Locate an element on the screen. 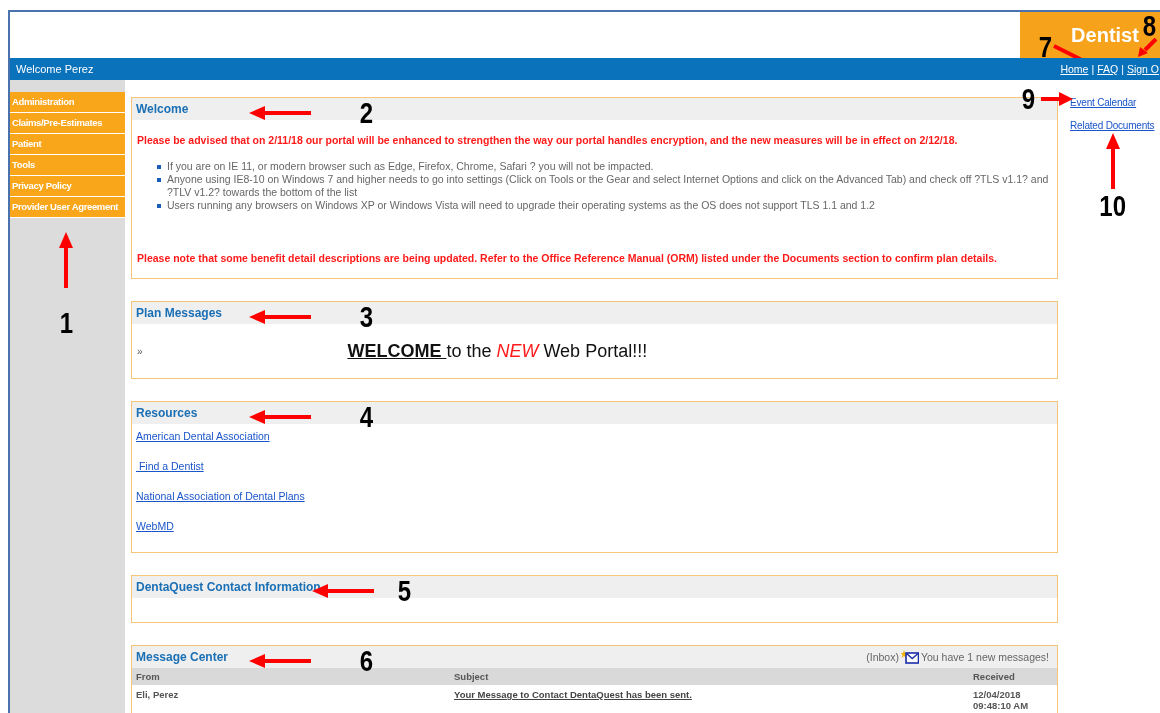 The image size is (1160, 713). resource-link: National Association of Dental Plans is located at coordinates (220, 496).